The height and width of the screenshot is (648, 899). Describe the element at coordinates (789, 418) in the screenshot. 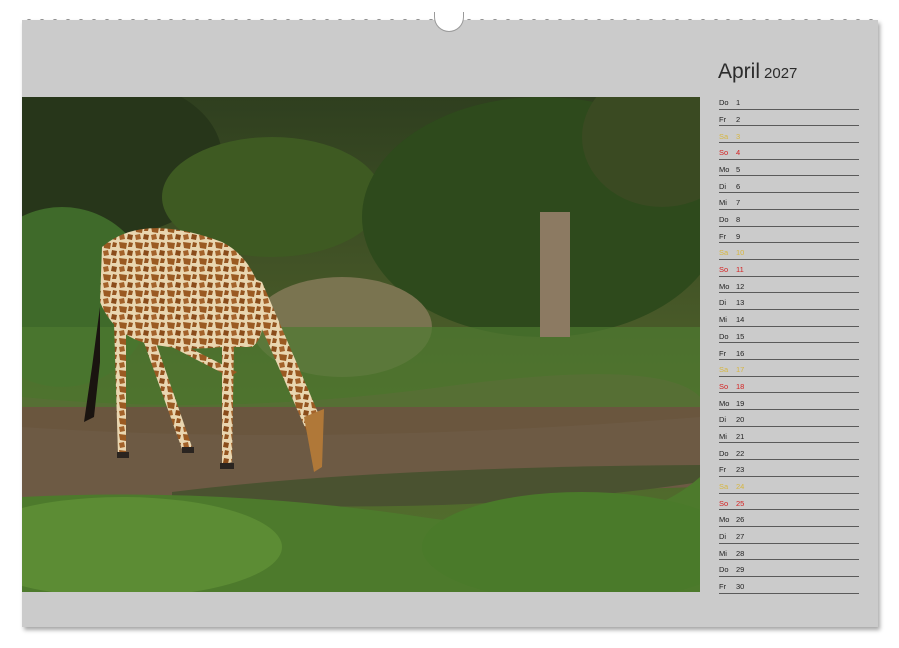

I see `day-row: Di 20` at that location.